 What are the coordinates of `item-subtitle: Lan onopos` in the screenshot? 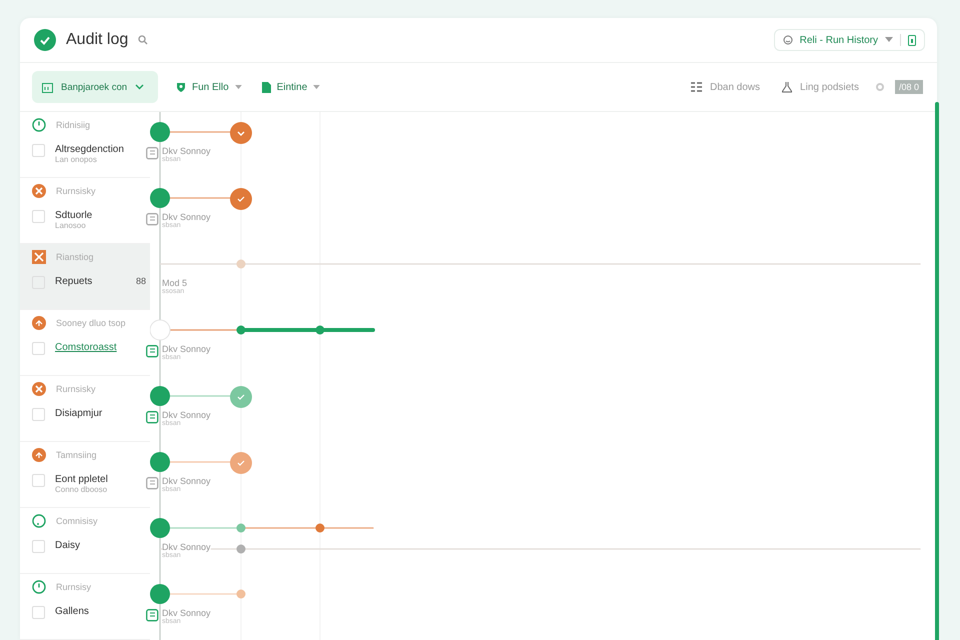 It's located at (76, 159).